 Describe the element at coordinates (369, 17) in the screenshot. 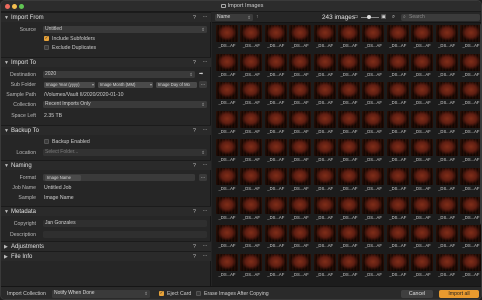

I see `zoom-slider-knob` at that location.